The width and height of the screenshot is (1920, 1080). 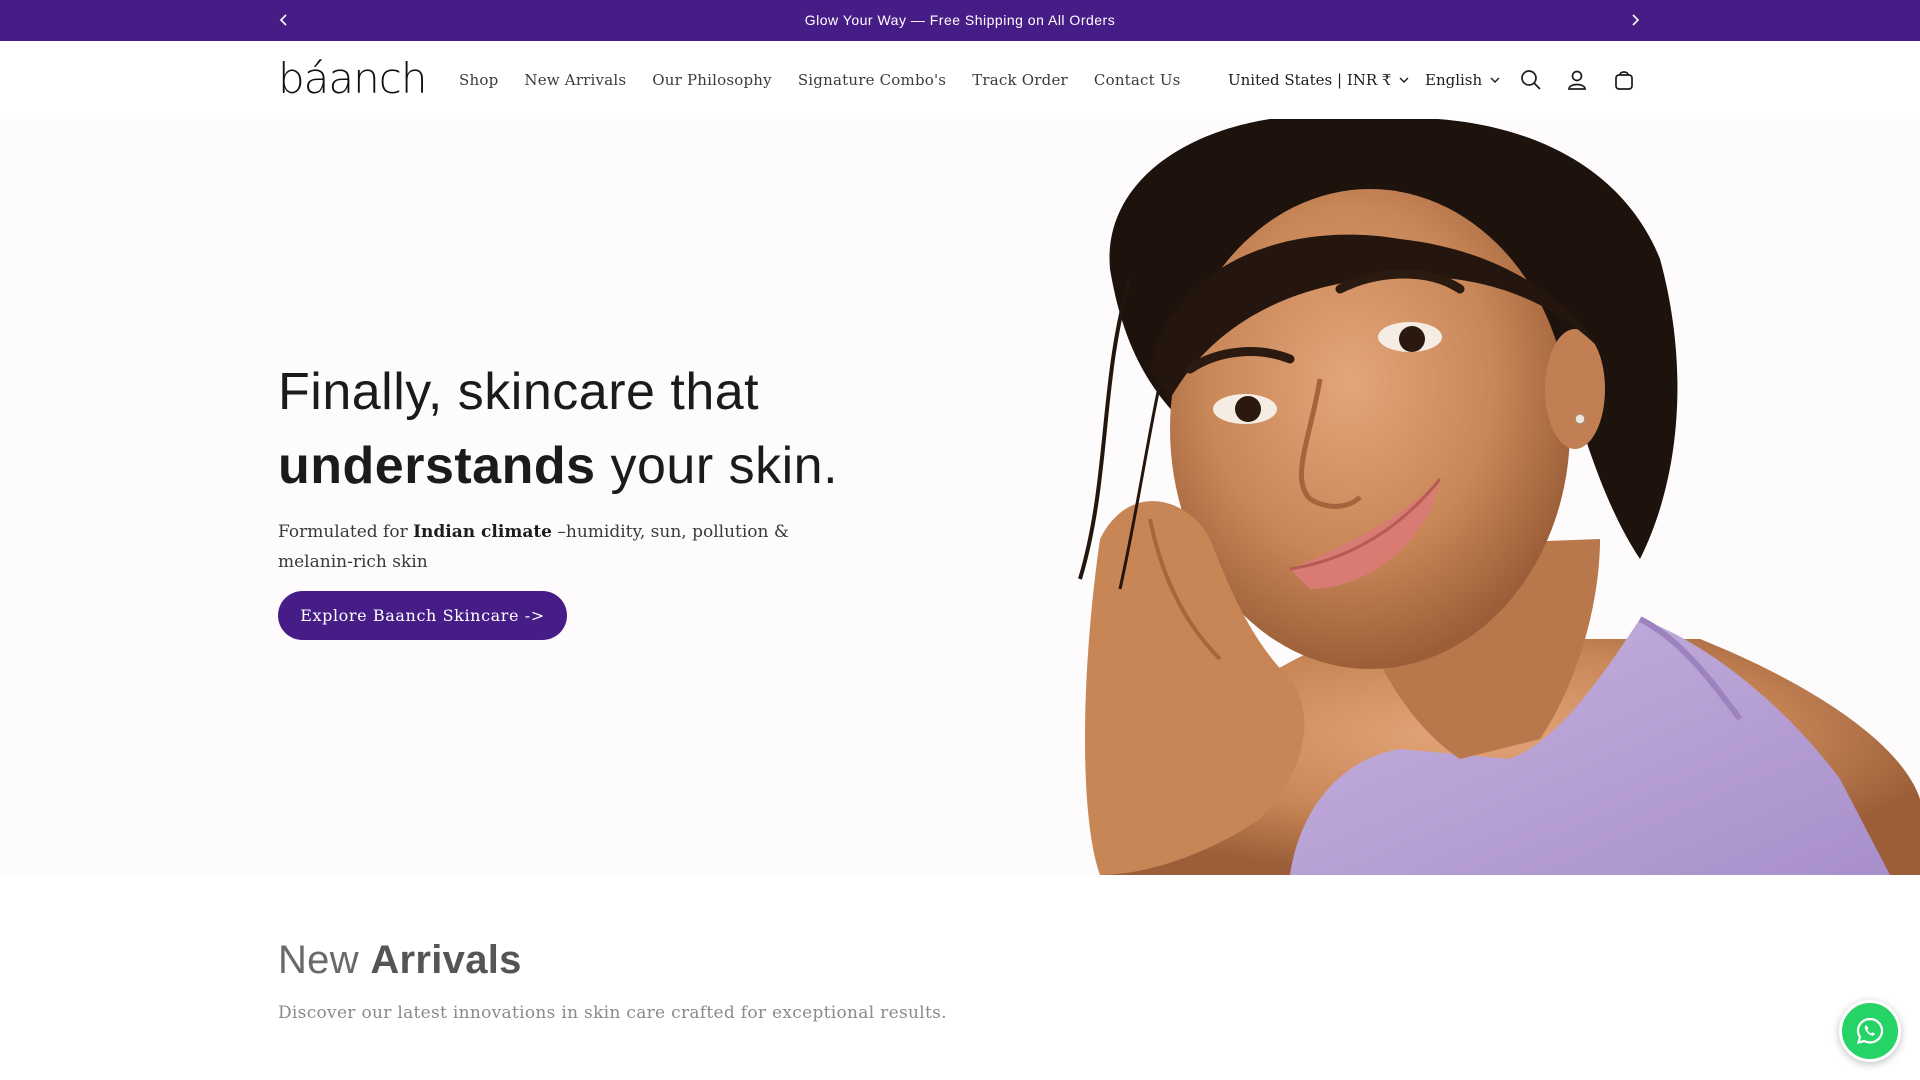 I want to click on search-button, so click(x=1531, y=80).